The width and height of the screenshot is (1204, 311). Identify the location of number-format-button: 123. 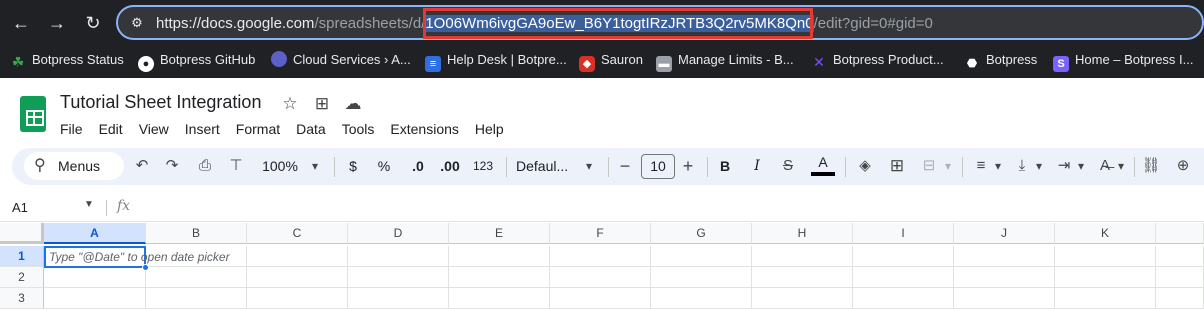
(483, 166).